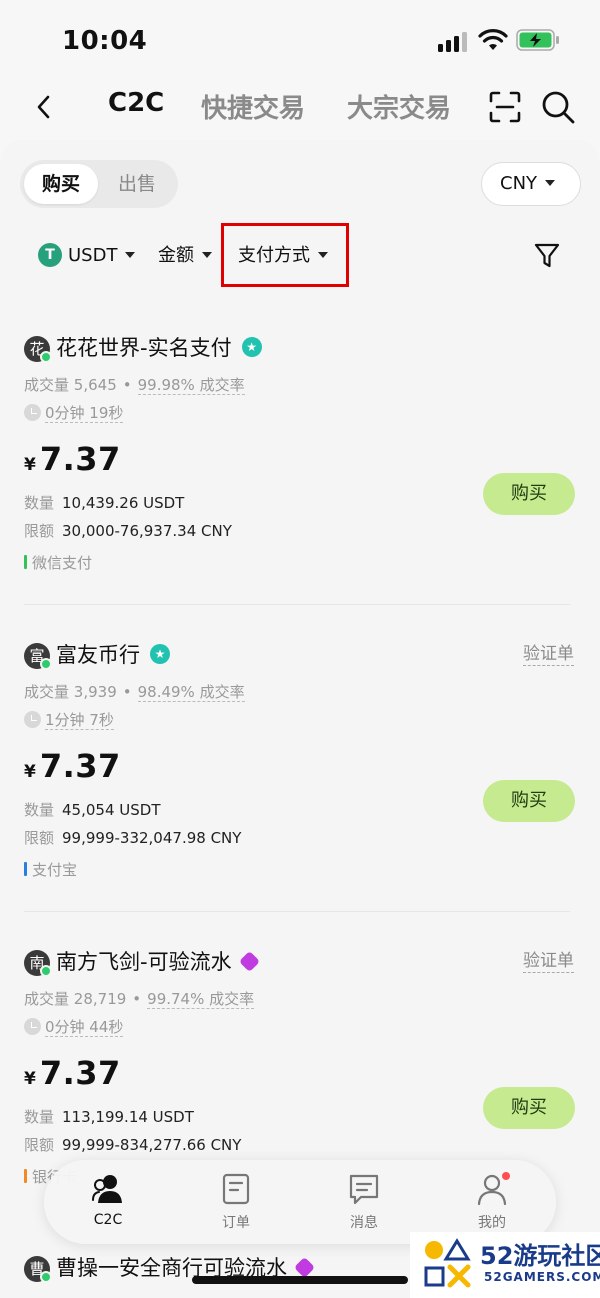 This screenshot has height=1298, width=600. Describe the element at coordinates (134, 692) in the screenshot. I see `trade-stats: 成交量 3,939 • 98.49% 成交率` at that location.